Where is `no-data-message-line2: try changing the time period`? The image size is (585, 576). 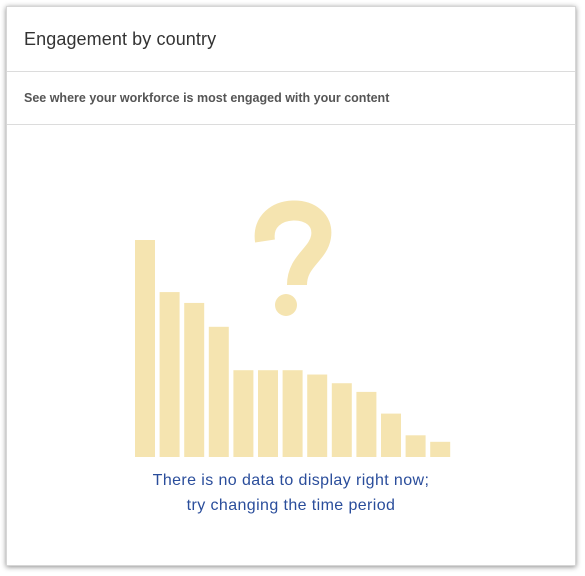
no-data-message-line2: try changing the time period is located at coordinates (291, 505).